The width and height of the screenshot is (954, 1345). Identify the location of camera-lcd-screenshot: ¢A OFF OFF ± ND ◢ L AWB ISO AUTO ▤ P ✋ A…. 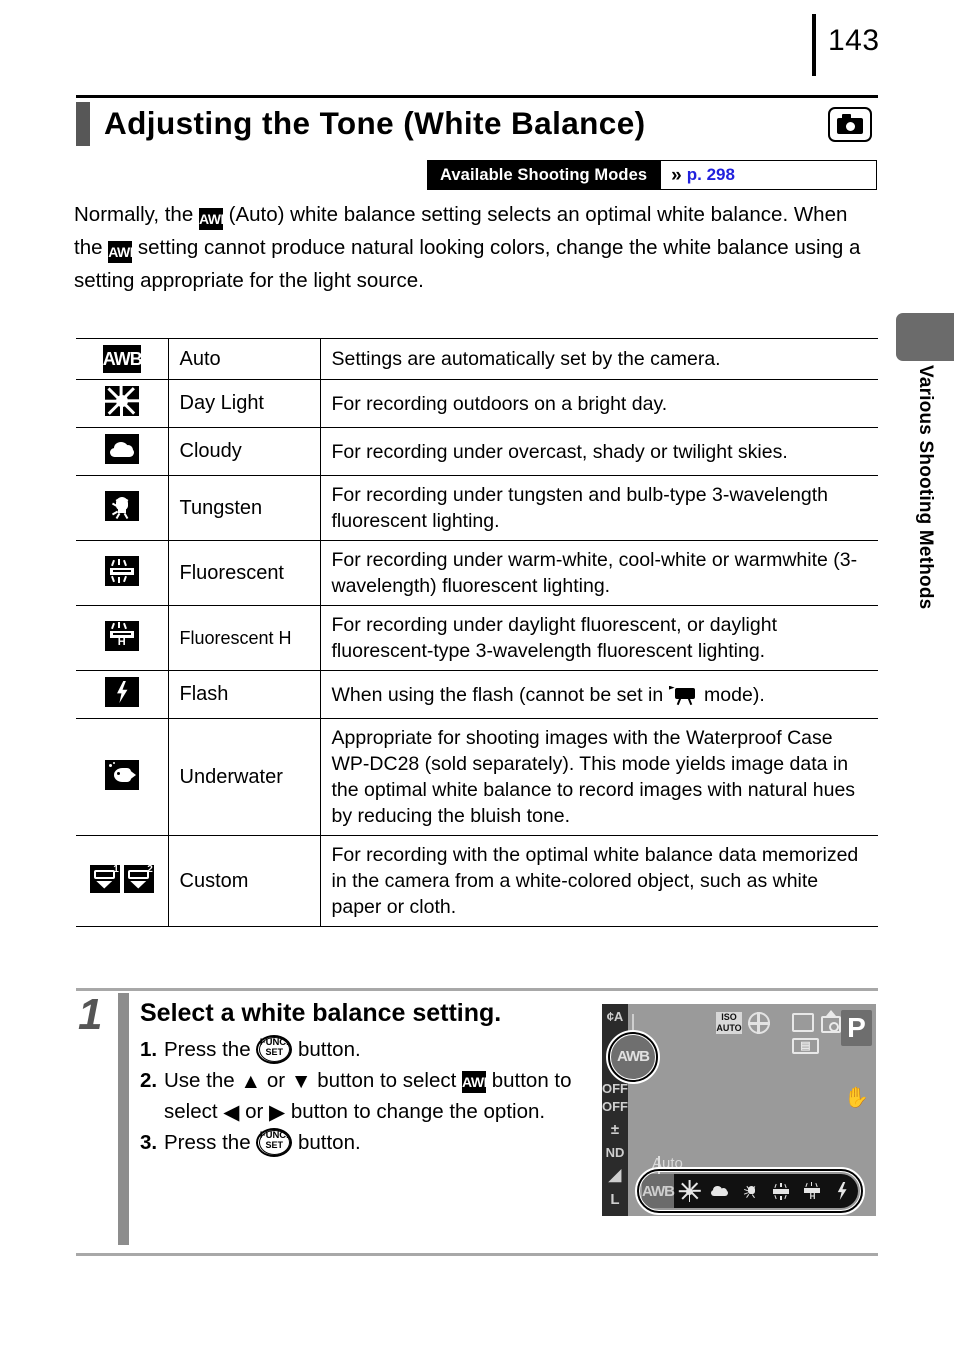
(739, 1110).